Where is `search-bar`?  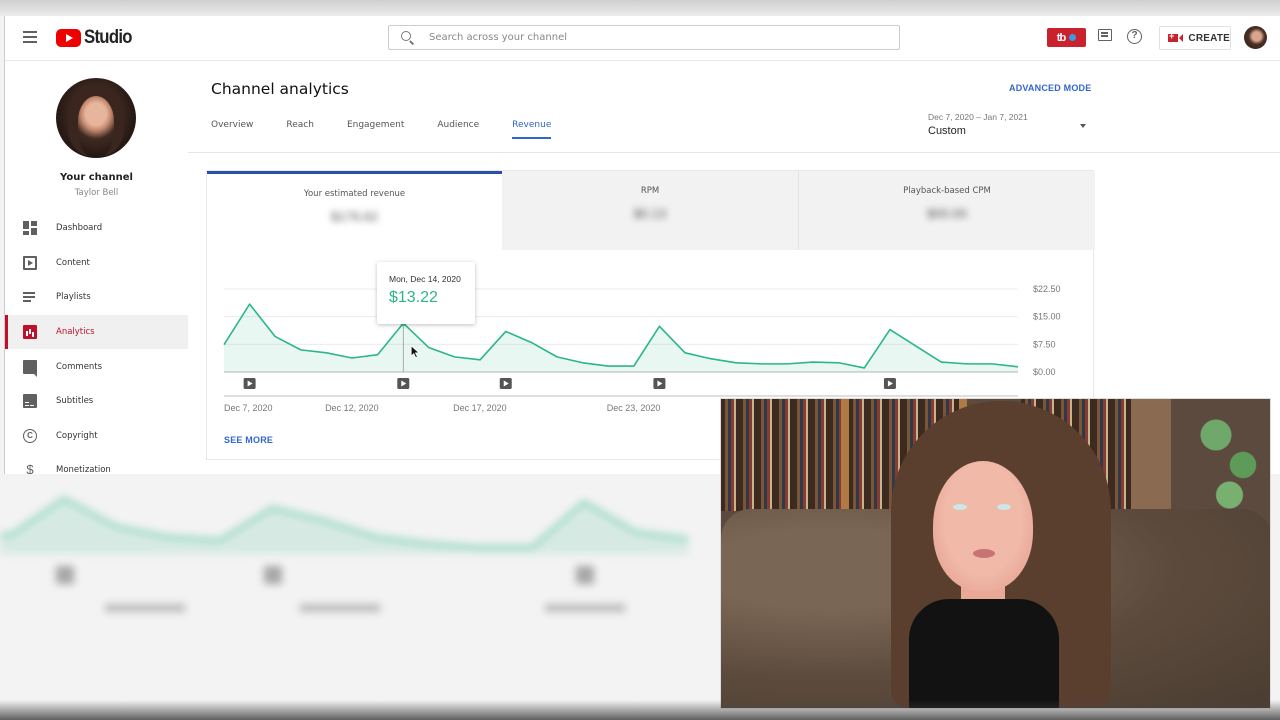 search-bar is located at coordinates (644, 37).